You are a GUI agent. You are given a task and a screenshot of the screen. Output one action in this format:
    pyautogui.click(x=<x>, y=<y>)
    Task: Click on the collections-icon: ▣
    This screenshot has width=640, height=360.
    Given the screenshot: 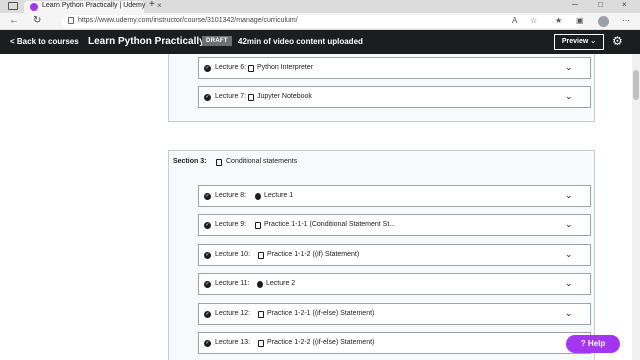 What is the action you would take?
    pyautogui.click(x=580, y=20)
    